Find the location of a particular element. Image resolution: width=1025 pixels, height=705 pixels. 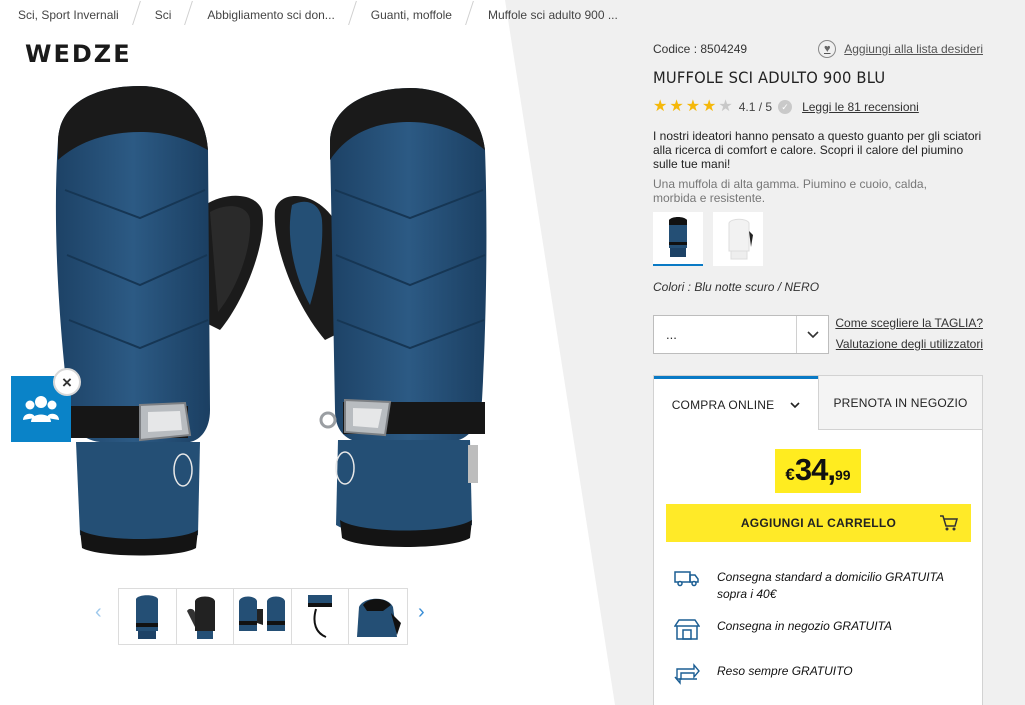

breadcrumb-label: Guanti, moffole is located at coordinates (411, 15).